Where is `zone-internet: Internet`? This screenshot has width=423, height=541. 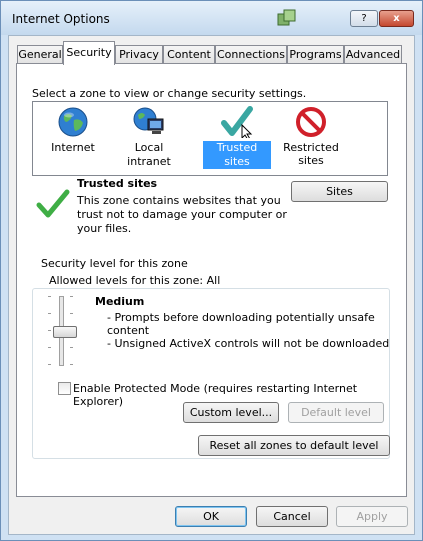
zone-internet: Internet is located at coordinates (73, 130).